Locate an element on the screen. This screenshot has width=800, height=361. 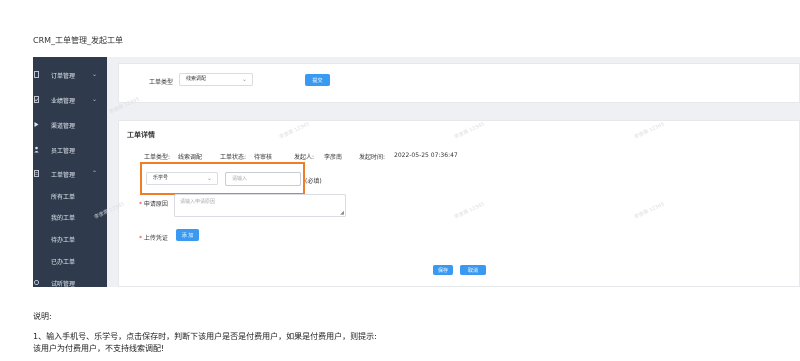
chevron-up-icon: ⌃ is located at coordinates (95, 173).